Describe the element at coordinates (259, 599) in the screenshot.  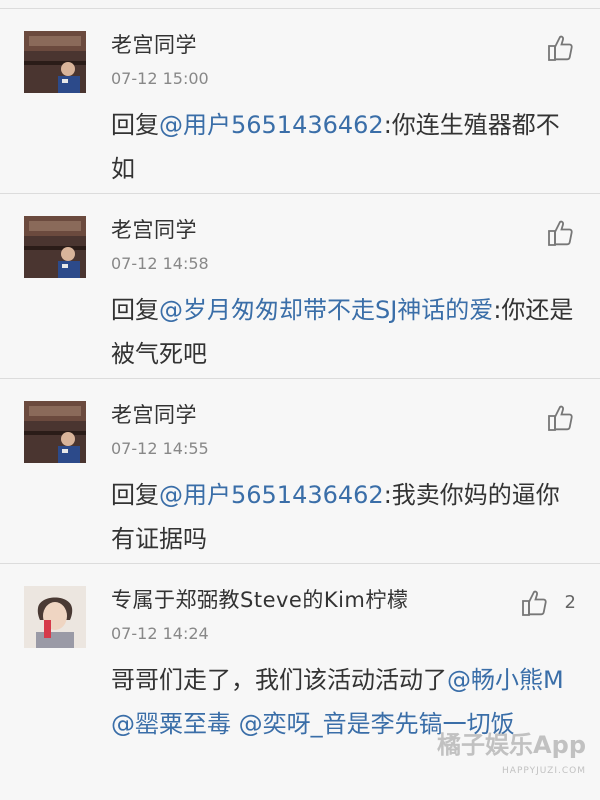
I see `username: 专属于郑弼教Steve的Kim柠檬` at that location.